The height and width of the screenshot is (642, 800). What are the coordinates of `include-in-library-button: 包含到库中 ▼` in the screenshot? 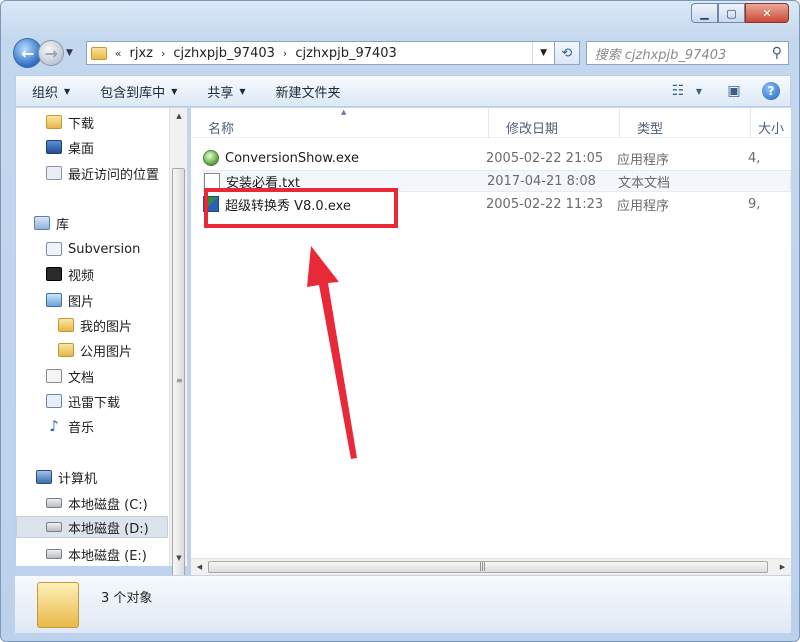 It's located at (138, 91).